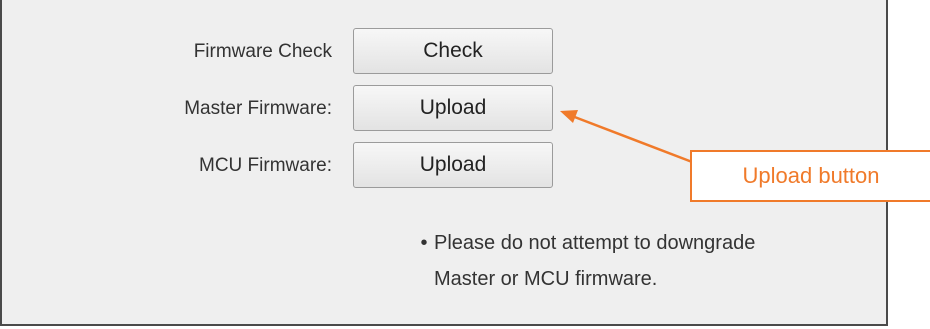 The height and width of the screenshot is (329, 930). I want to click on check-button: Check, so click(453, 51).